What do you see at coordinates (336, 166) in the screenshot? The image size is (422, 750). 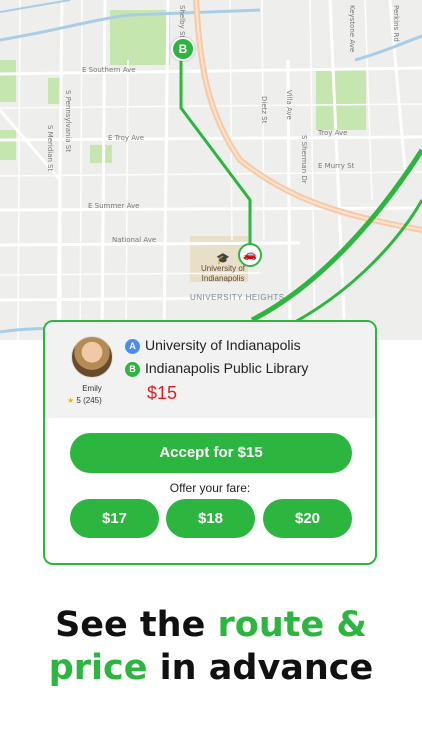 I see `street-label: E Murry St` at bounding box center [336, 166].